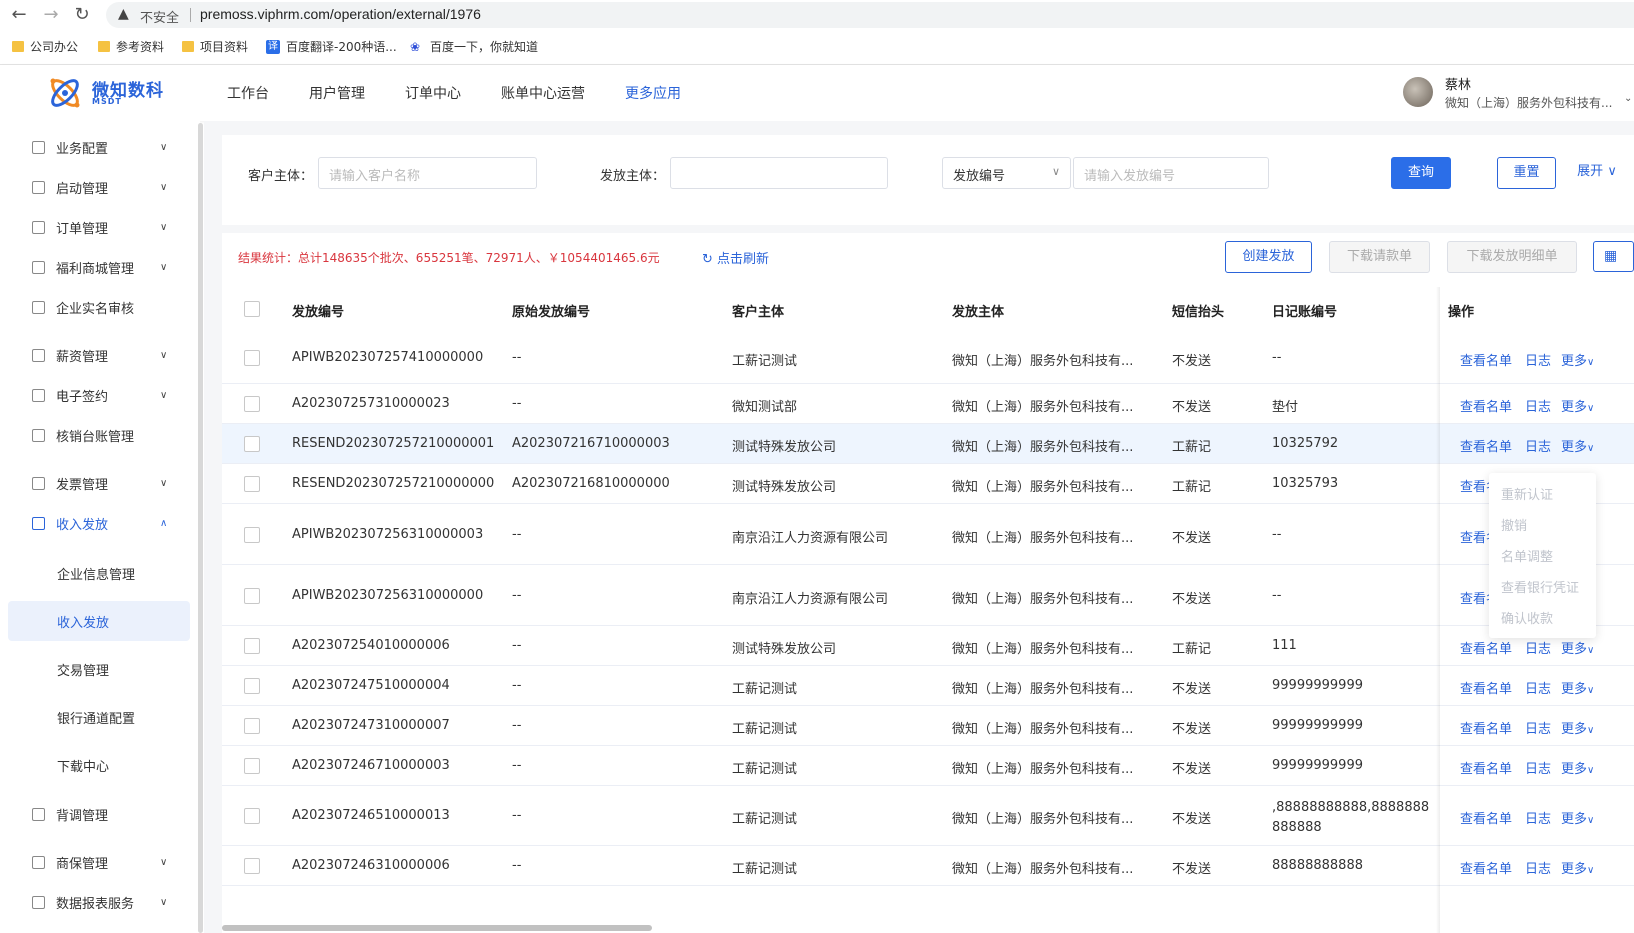  I want to click on sidebar-item-data-reports: 数据报表服务 ∨, so click(95, 902).